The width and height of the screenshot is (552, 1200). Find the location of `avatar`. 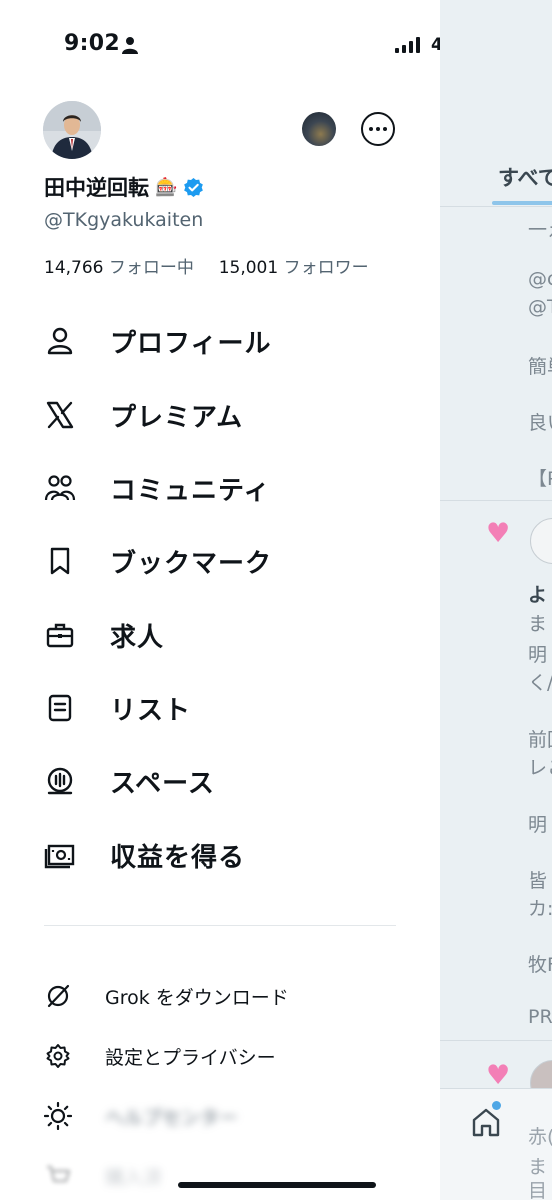

avatar is located at coordinates (72, 130).